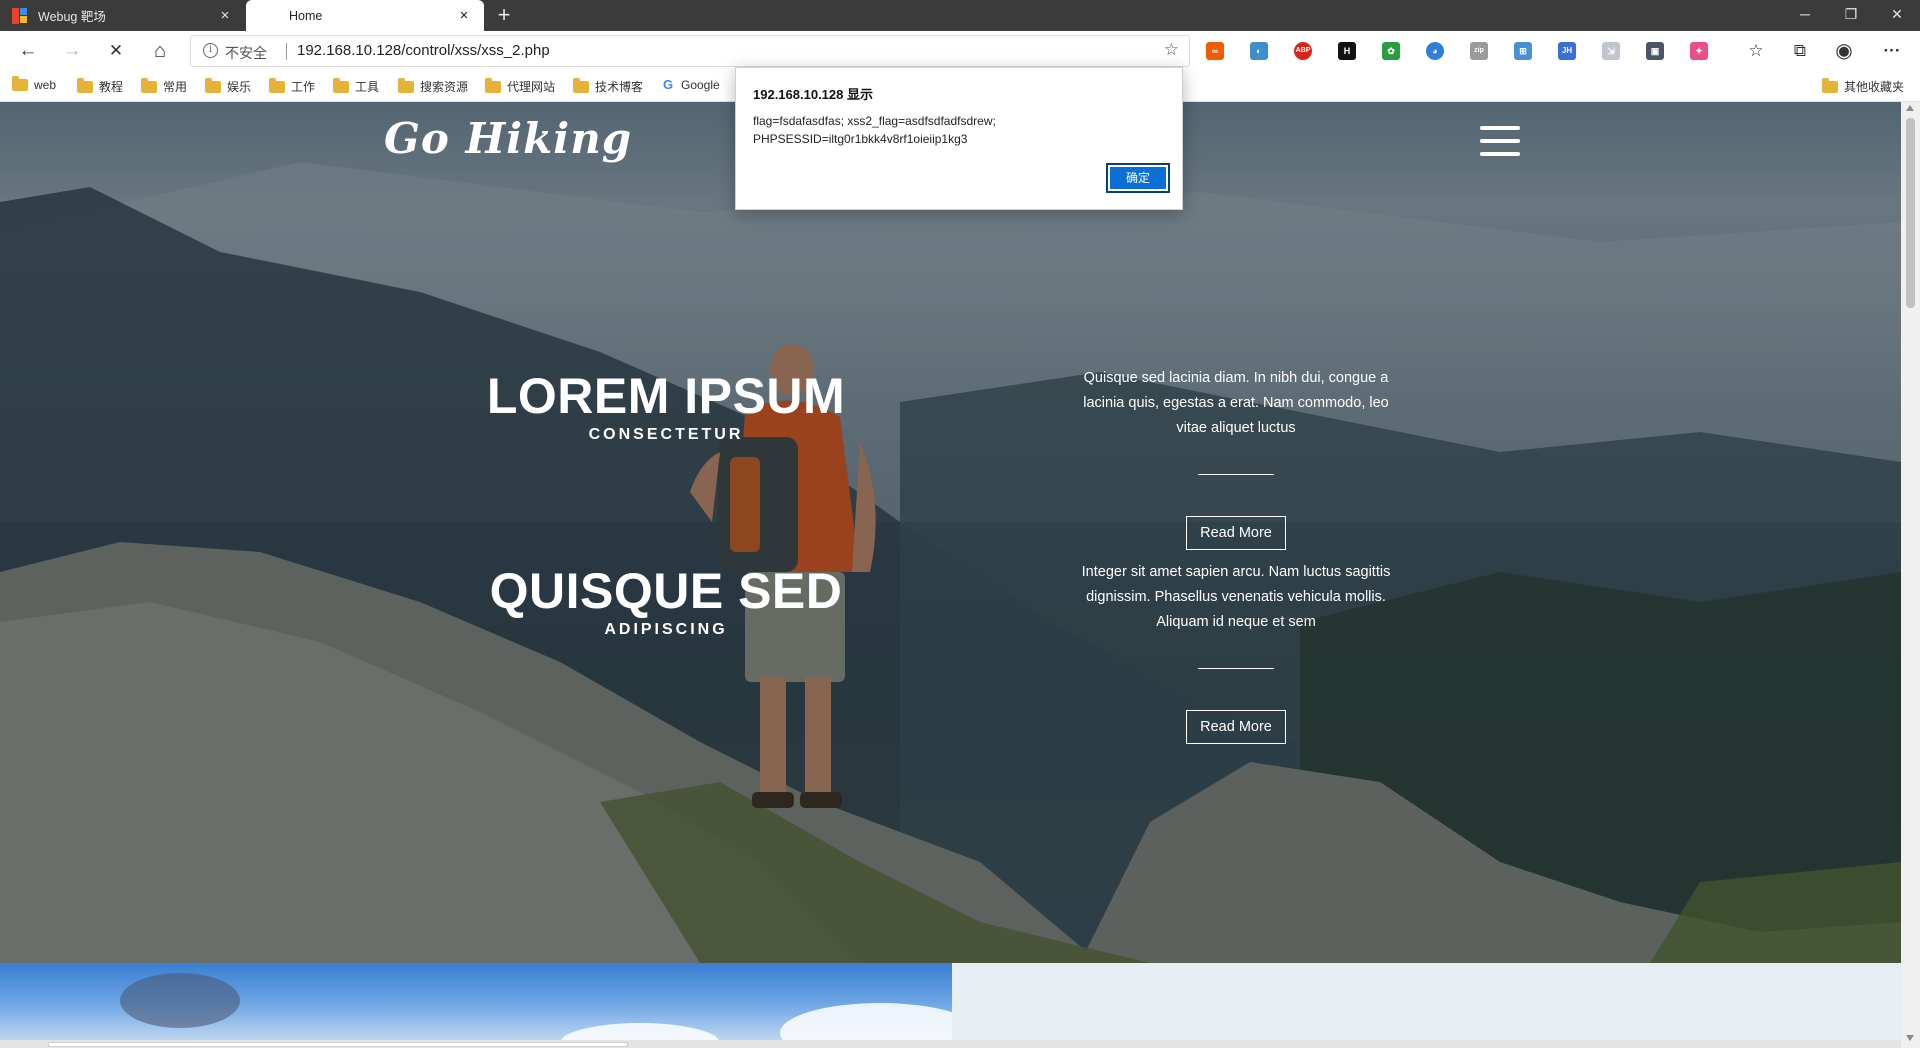  Describe the element at coordinates (1435, 51) in the screenshot. I see `extension-6-icon: ◕` at that location.